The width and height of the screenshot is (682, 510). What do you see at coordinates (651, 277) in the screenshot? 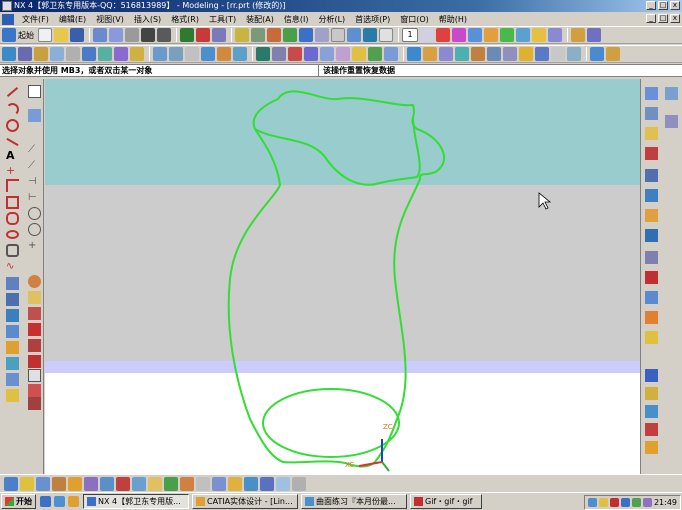
I see `manufacturing-wizard-icon` at bounding box center [651, 277].